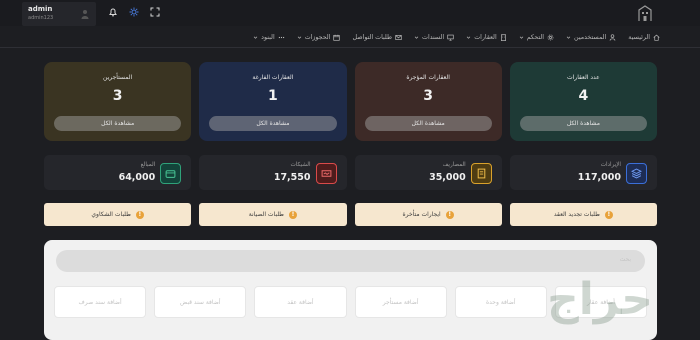  I want to click on wallet-icon, so click(171, 173).